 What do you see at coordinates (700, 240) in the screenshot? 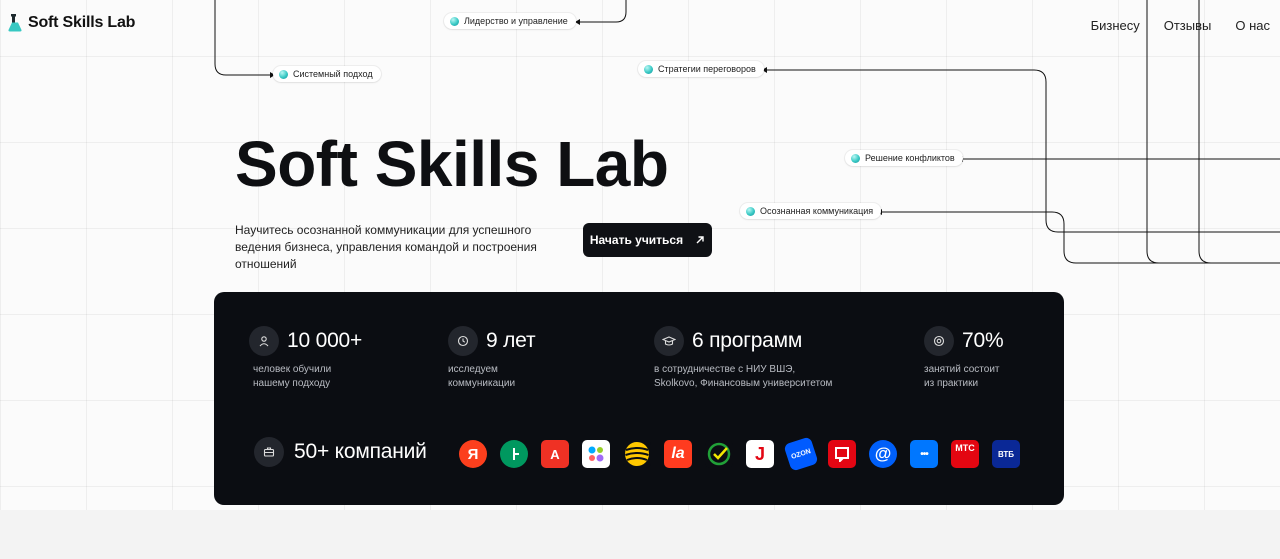
I see `arrow-up-right-icon` at bounding box center [700, 240].